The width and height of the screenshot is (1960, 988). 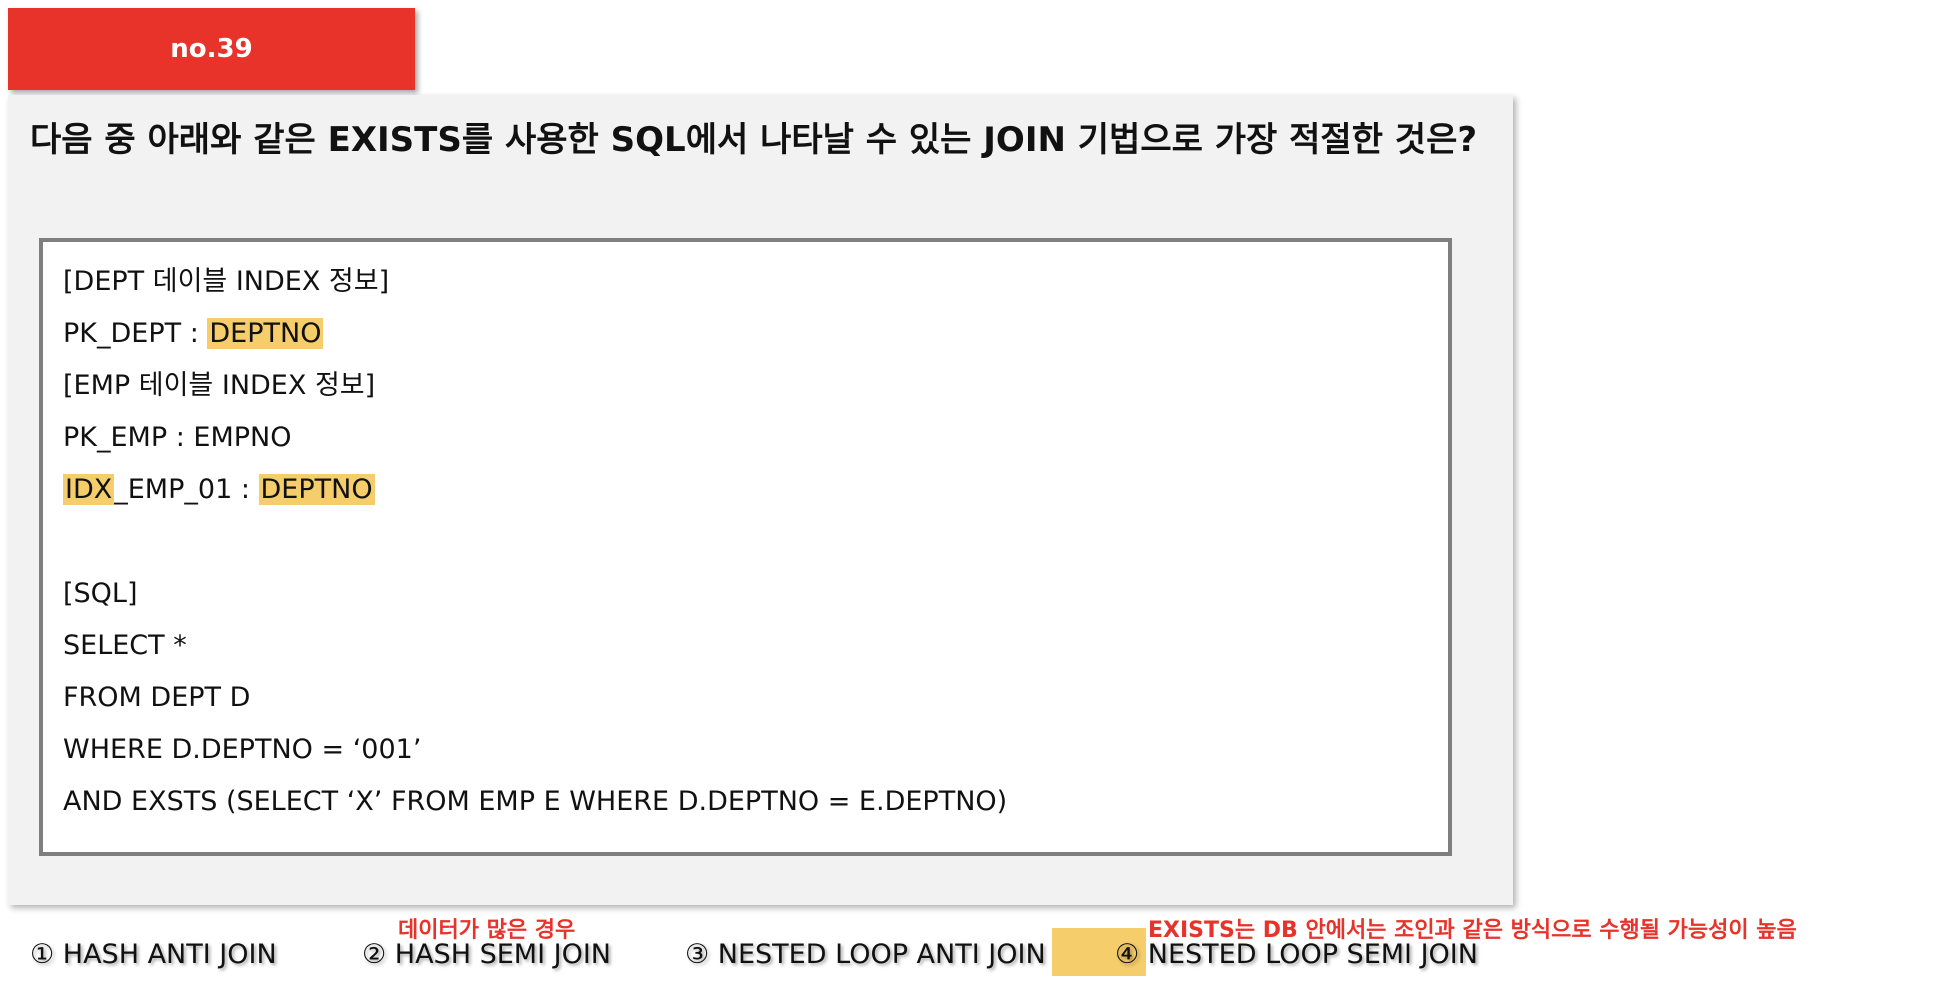 I want to click on code-text: PK_DEPT :, so click(x=135, y=333).